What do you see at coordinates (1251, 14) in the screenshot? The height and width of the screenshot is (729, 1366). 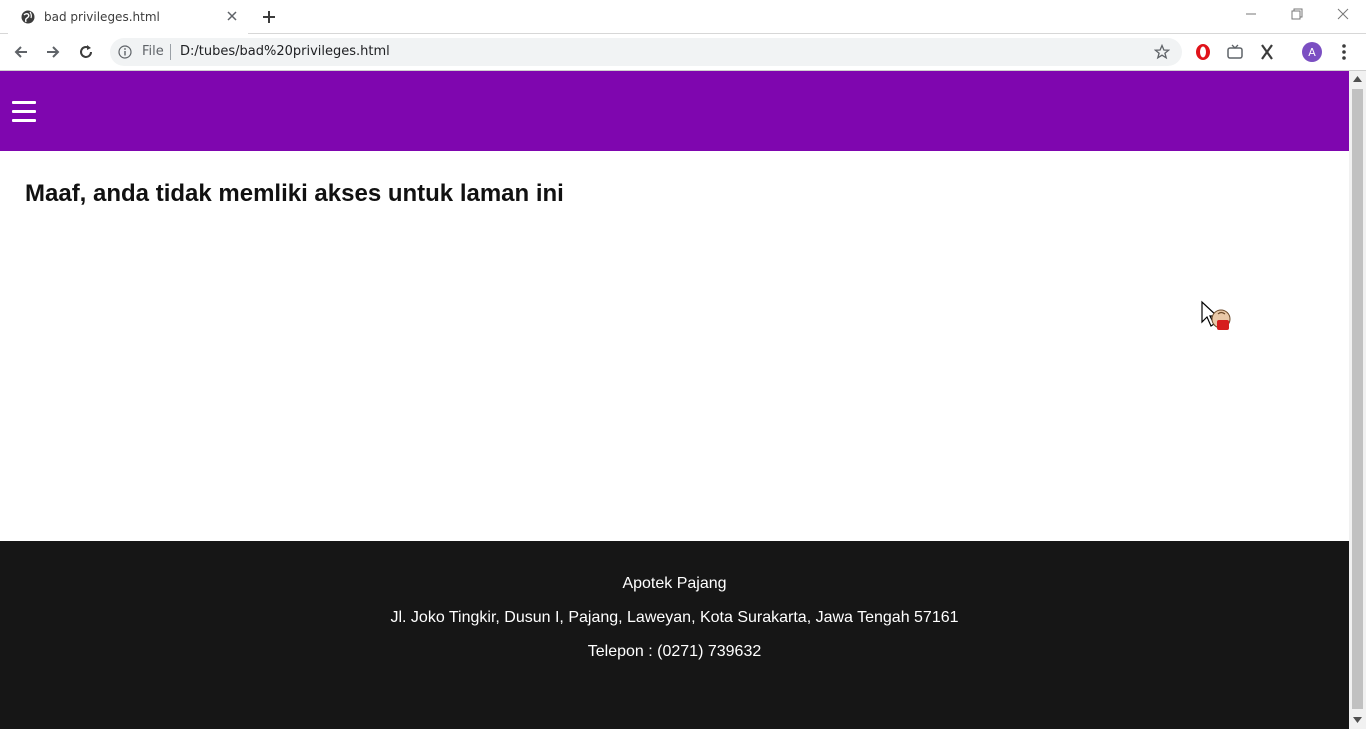 I see `minimize-icon` at bounding box center [1251, 14].